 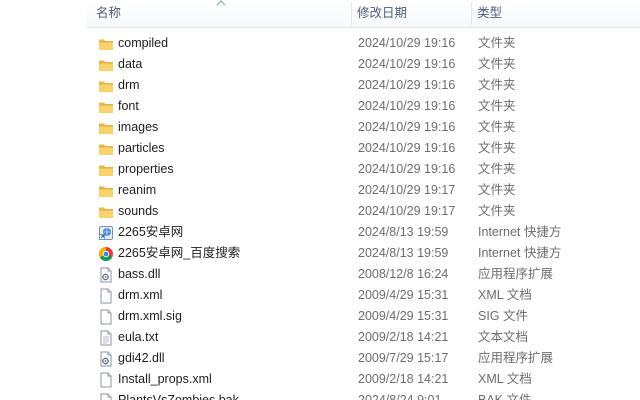 I want to click on file-name: bass.dll, so click(x=139, y=274).